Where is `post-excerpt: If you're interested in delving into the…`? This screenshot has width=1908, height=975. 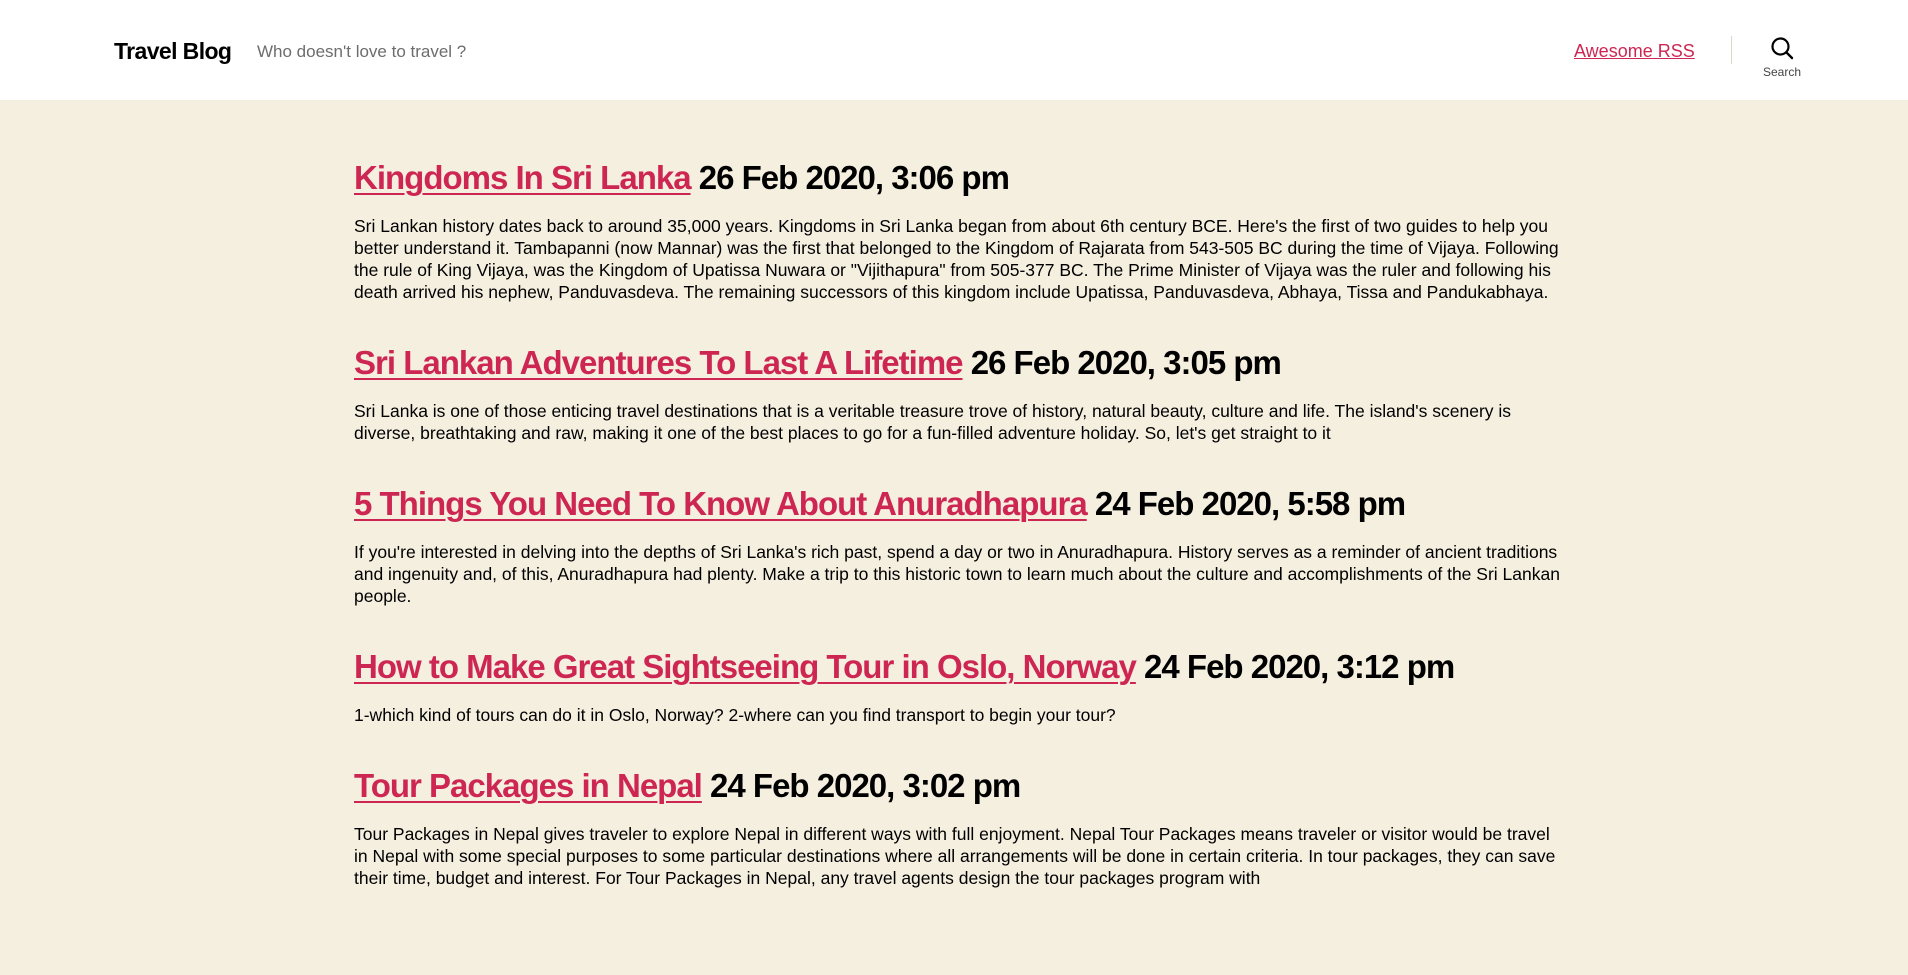 post-excerpt: If you're interested in delving into the… is located at coordinates (957, 574).